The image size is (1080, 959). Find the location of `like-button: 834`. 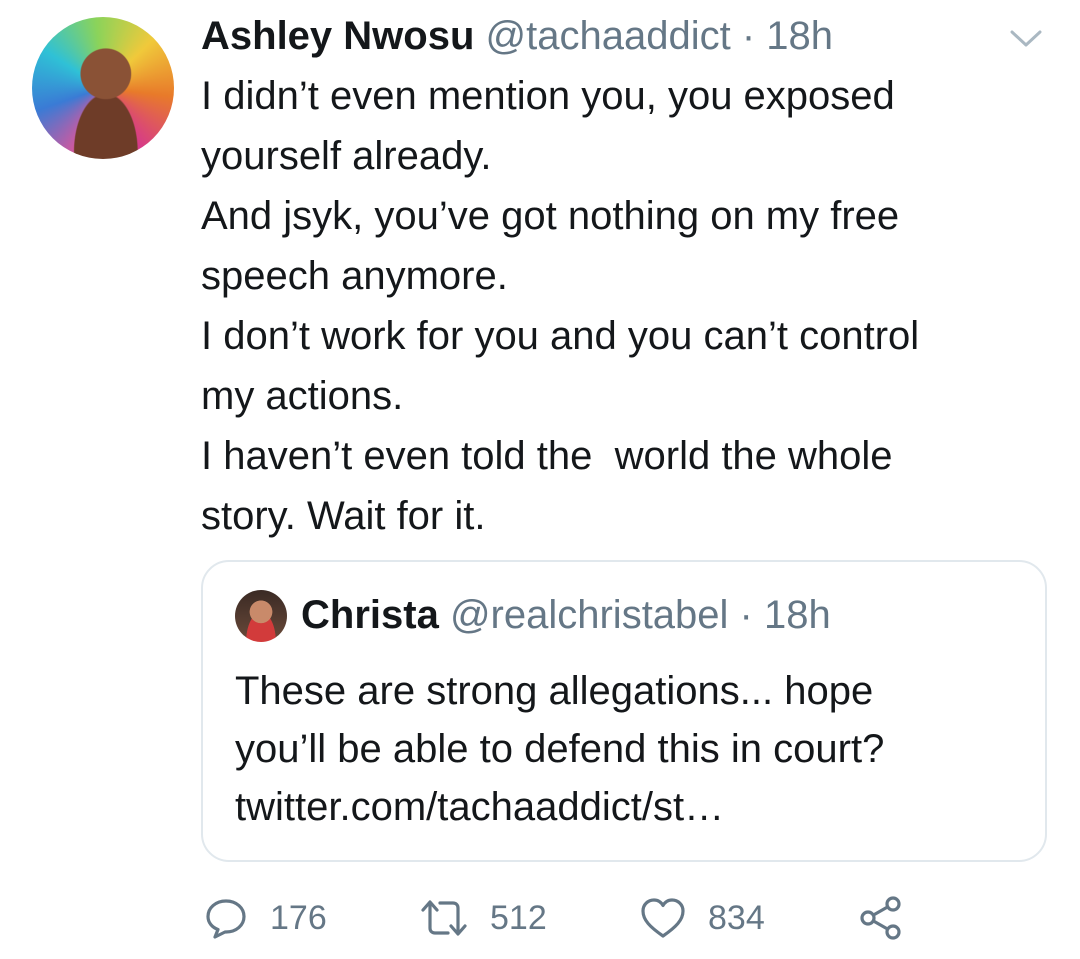

like-button: 834 is located at coordinates (702, 918).